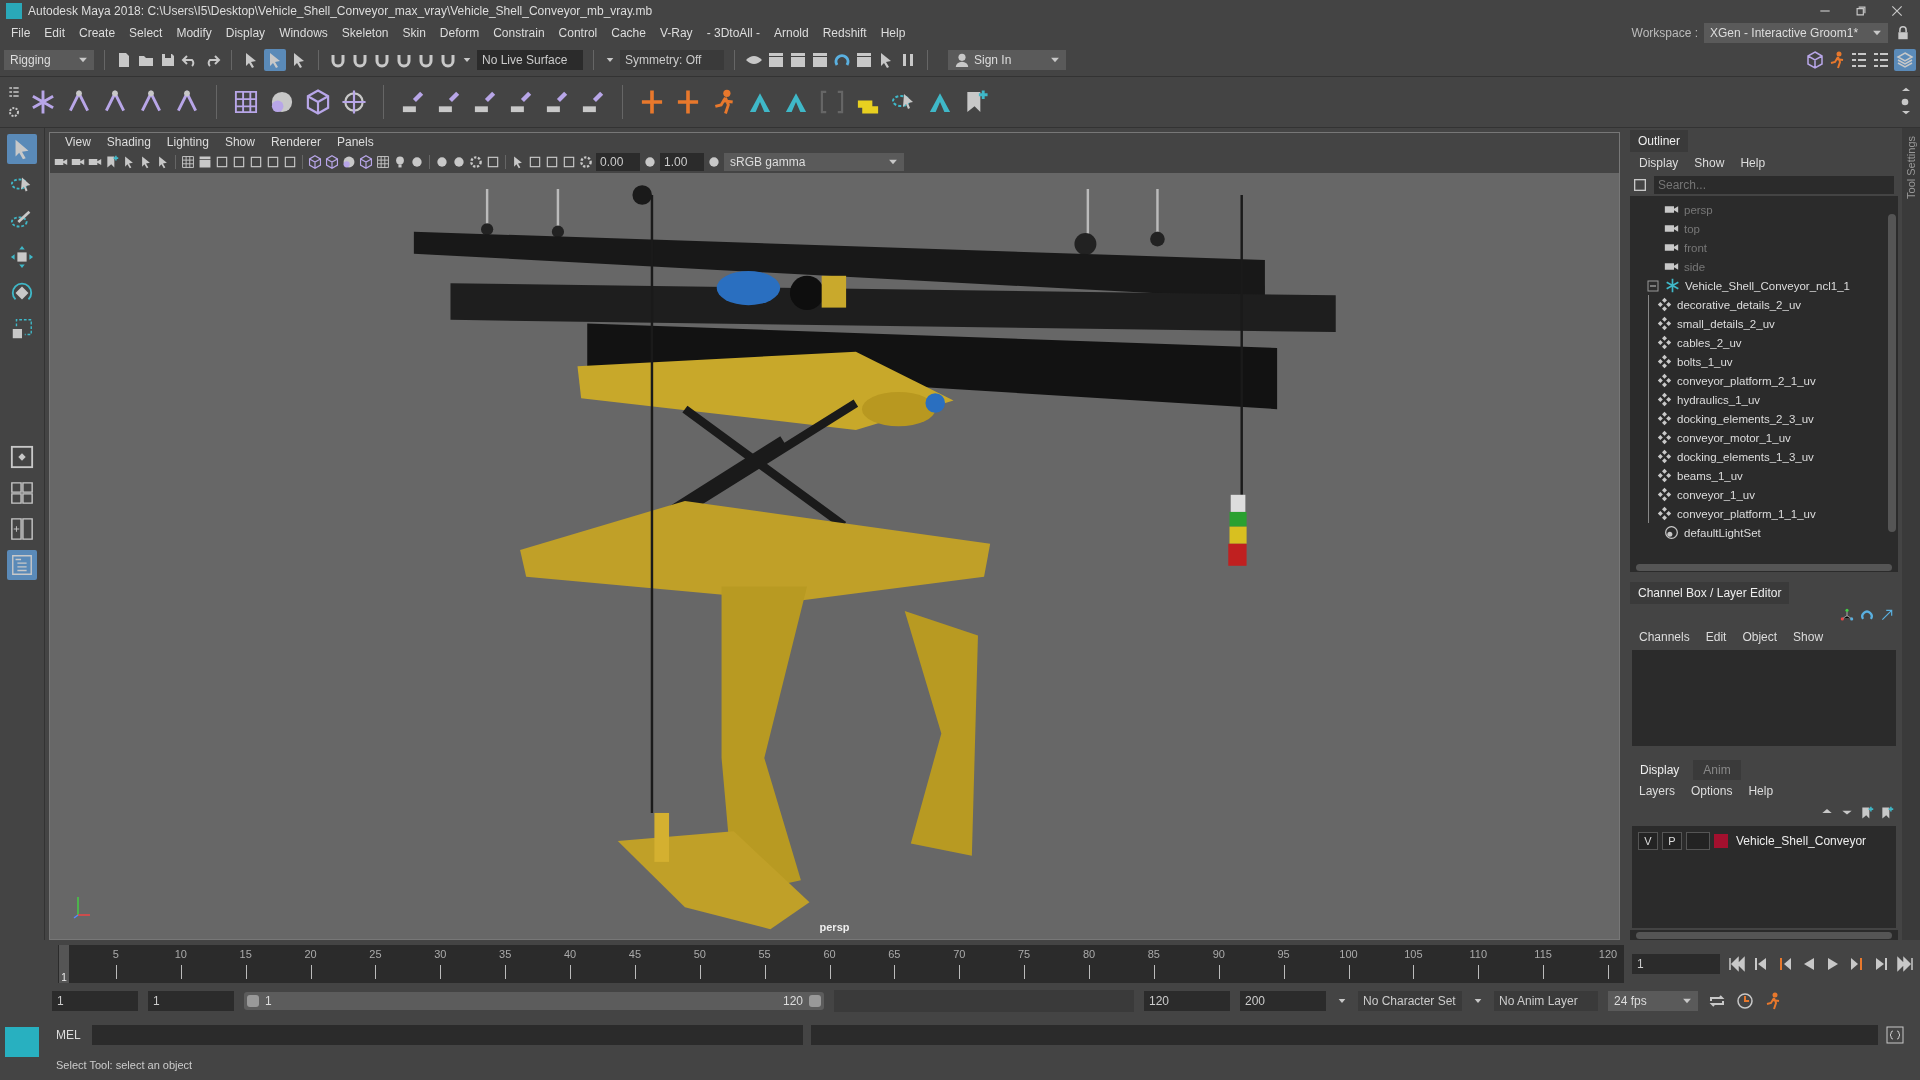 The width and height of the screenshot is (1920, 1080). Describe the element at coordinates (1653, 1001) in the screenshot. I see `fps-dropdown: 24 fps` at that location.